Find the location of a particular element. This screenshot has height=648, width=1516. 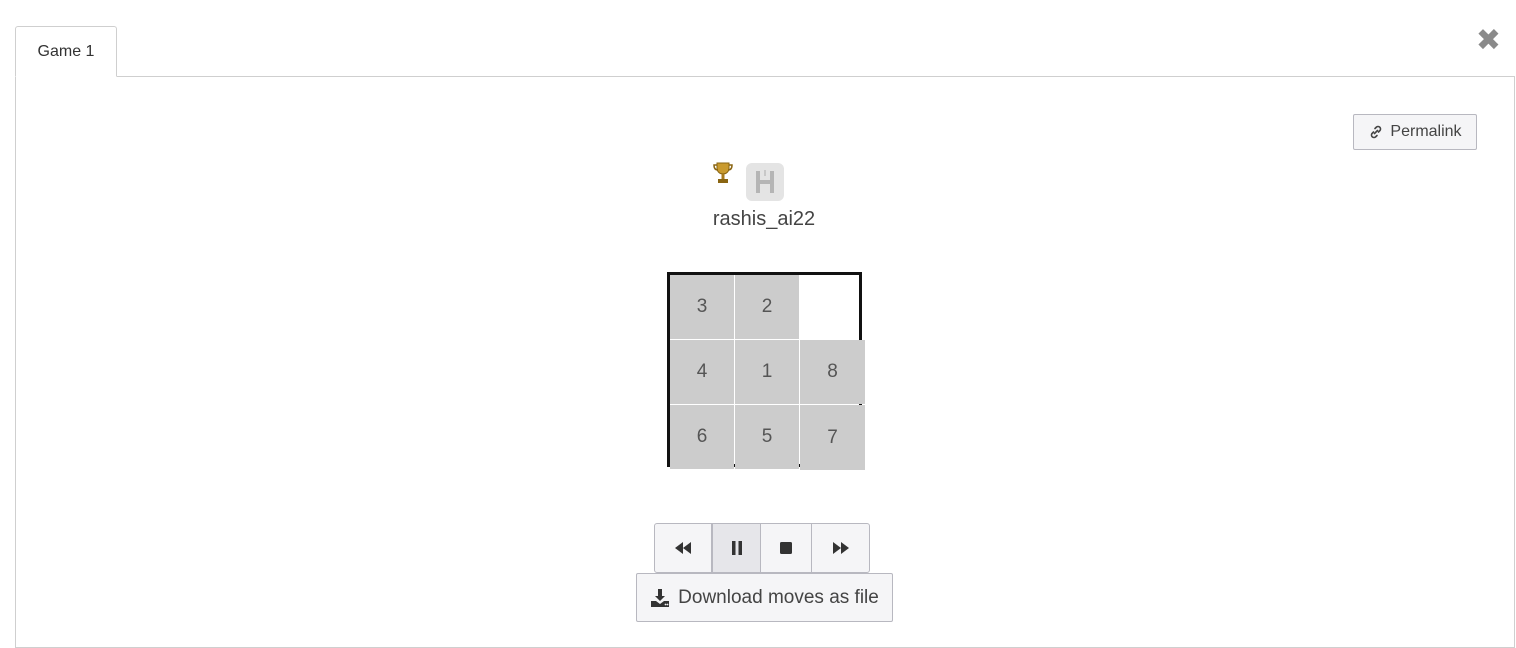

permalink-label: Permalink is located at coordinates (1426, 131).